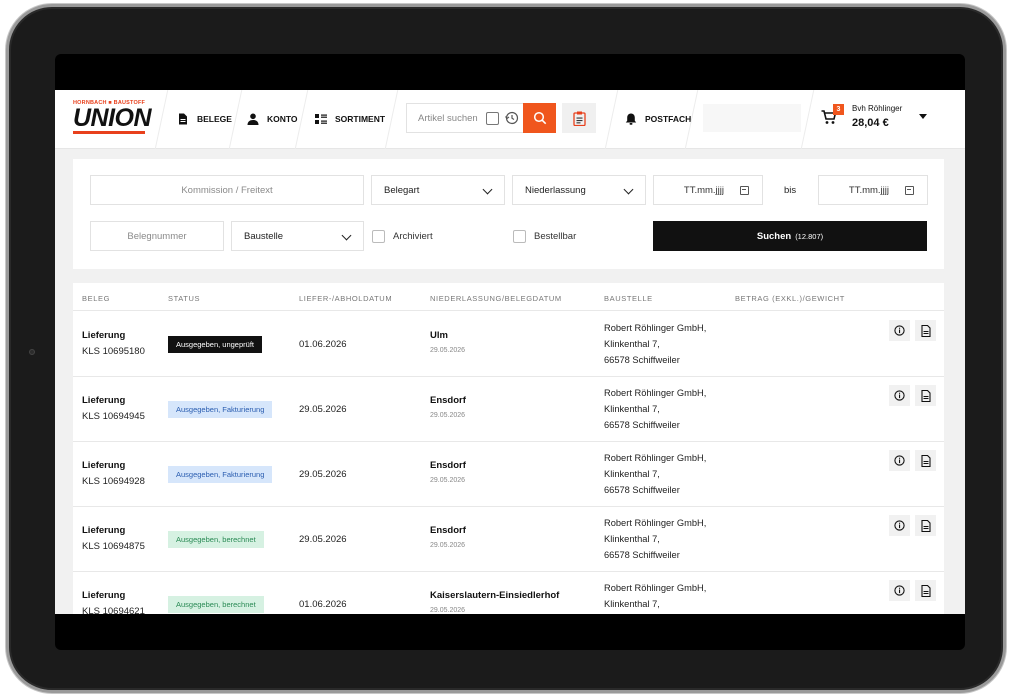 The image size is (1012, 697). Describe the element at coordinates (113, 538) in the screenshot. I see `beleg-cell: Lieferung KLS 10694875` at that location.